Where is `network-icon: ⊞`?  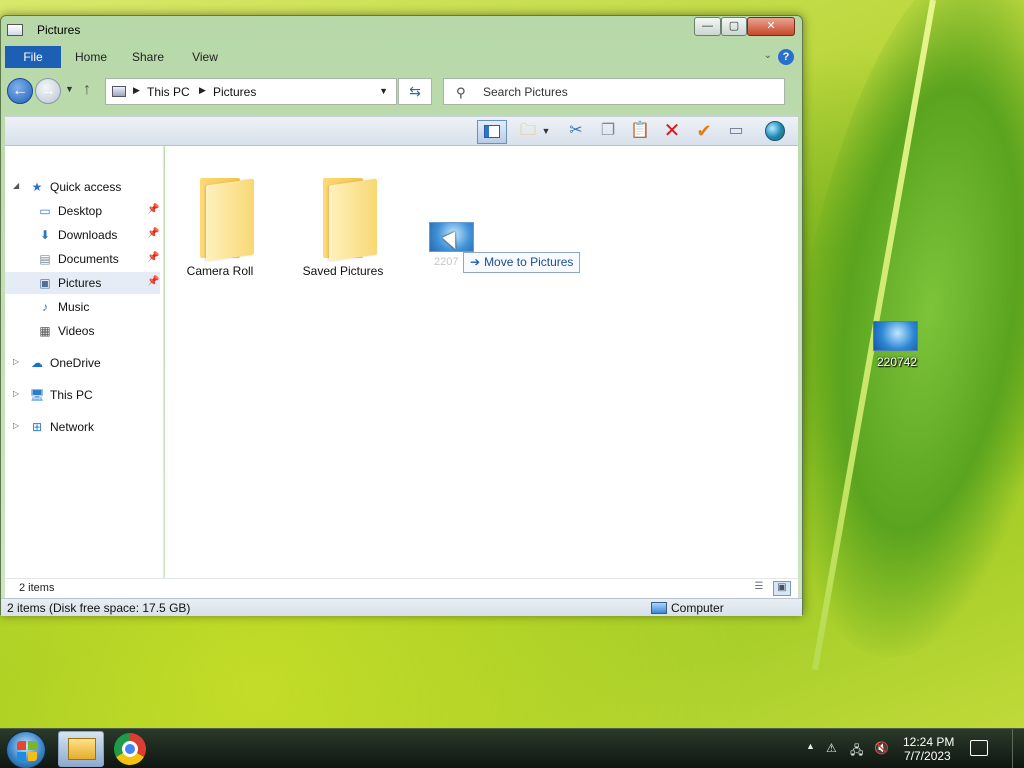
network-icon: ⊞ is located at coordinates (37, 427).